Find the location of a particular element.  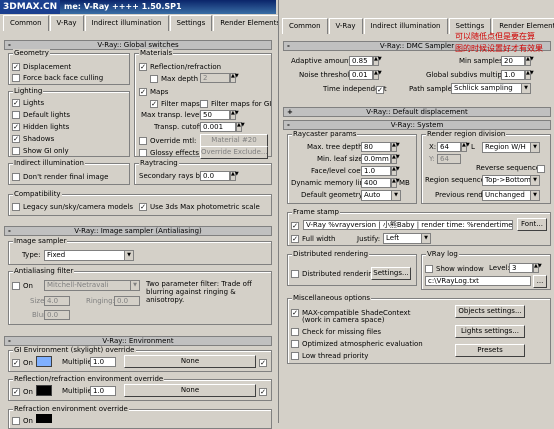

system-rollout: - V-Ray:: System is located at coordinates (417, 125).